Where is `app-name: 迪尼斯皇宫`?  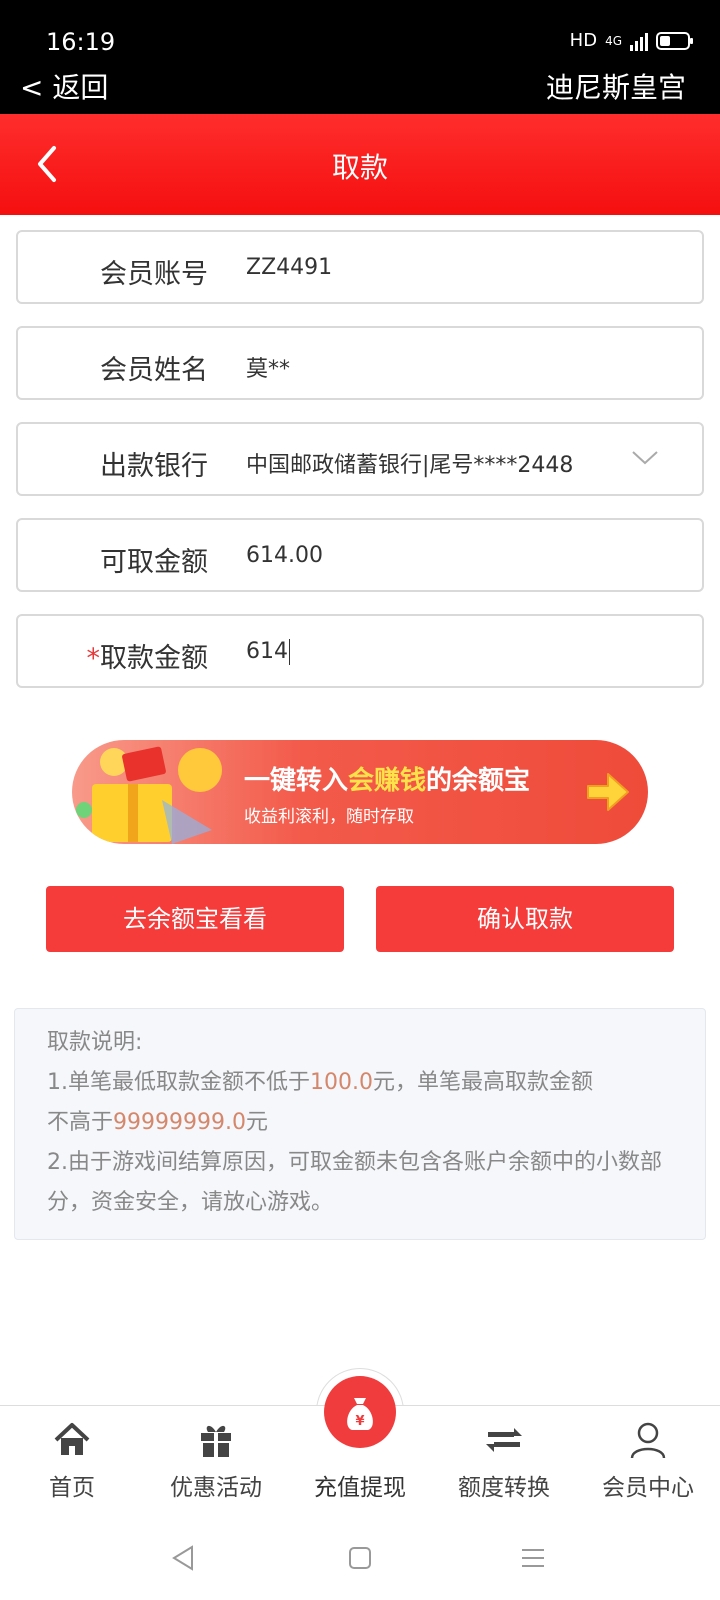
app-name: 迪尼斯皇宫 is located at coordinates (615, 87).